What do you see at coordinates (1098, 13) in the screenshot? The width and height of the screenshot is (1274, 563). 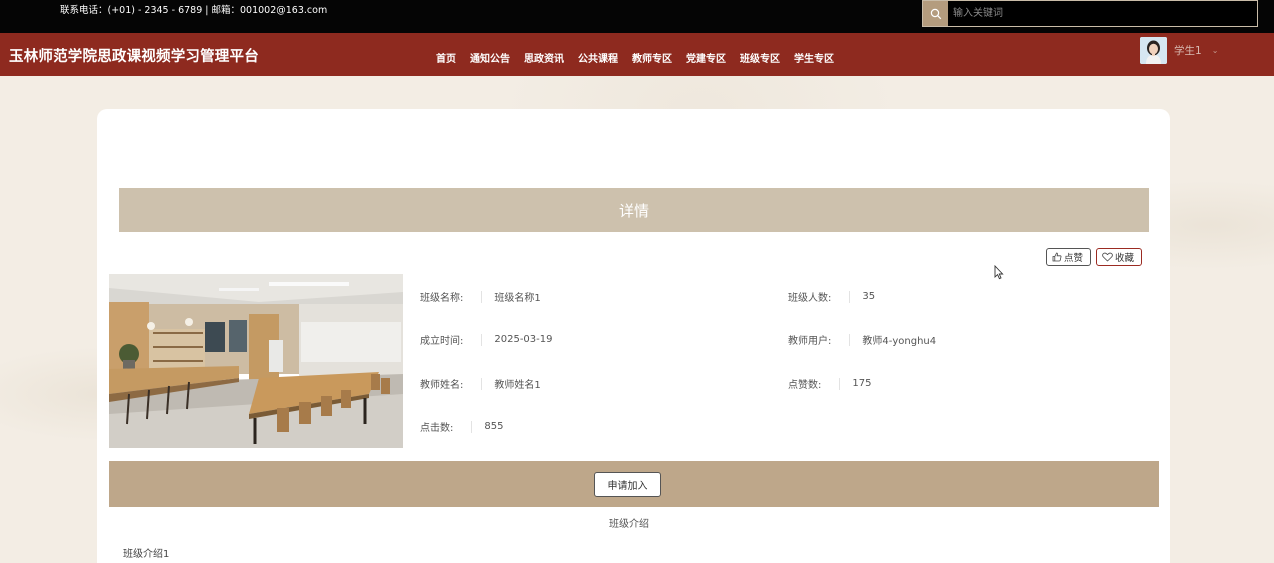 I see `search-input` at bounding box center [1098, 13].